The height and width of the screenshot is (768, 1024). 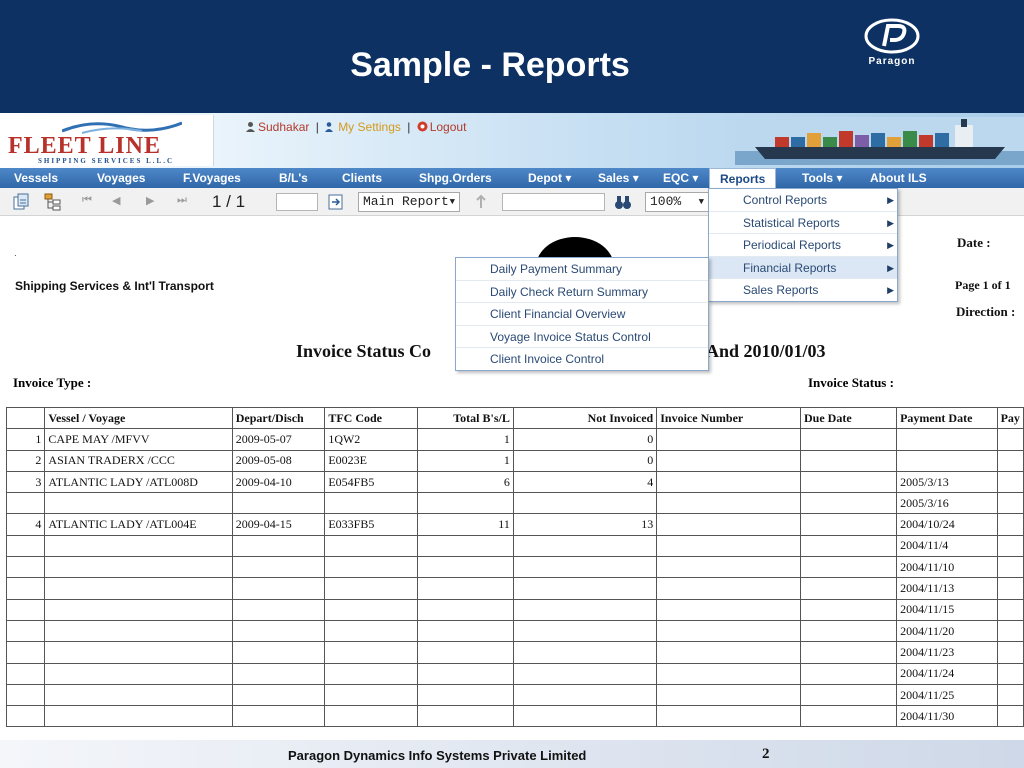 What do you see at coordinates (87, 200) in the screenshot?
I see `first-page-icon: ⏮` at bounding box center [87, 200].